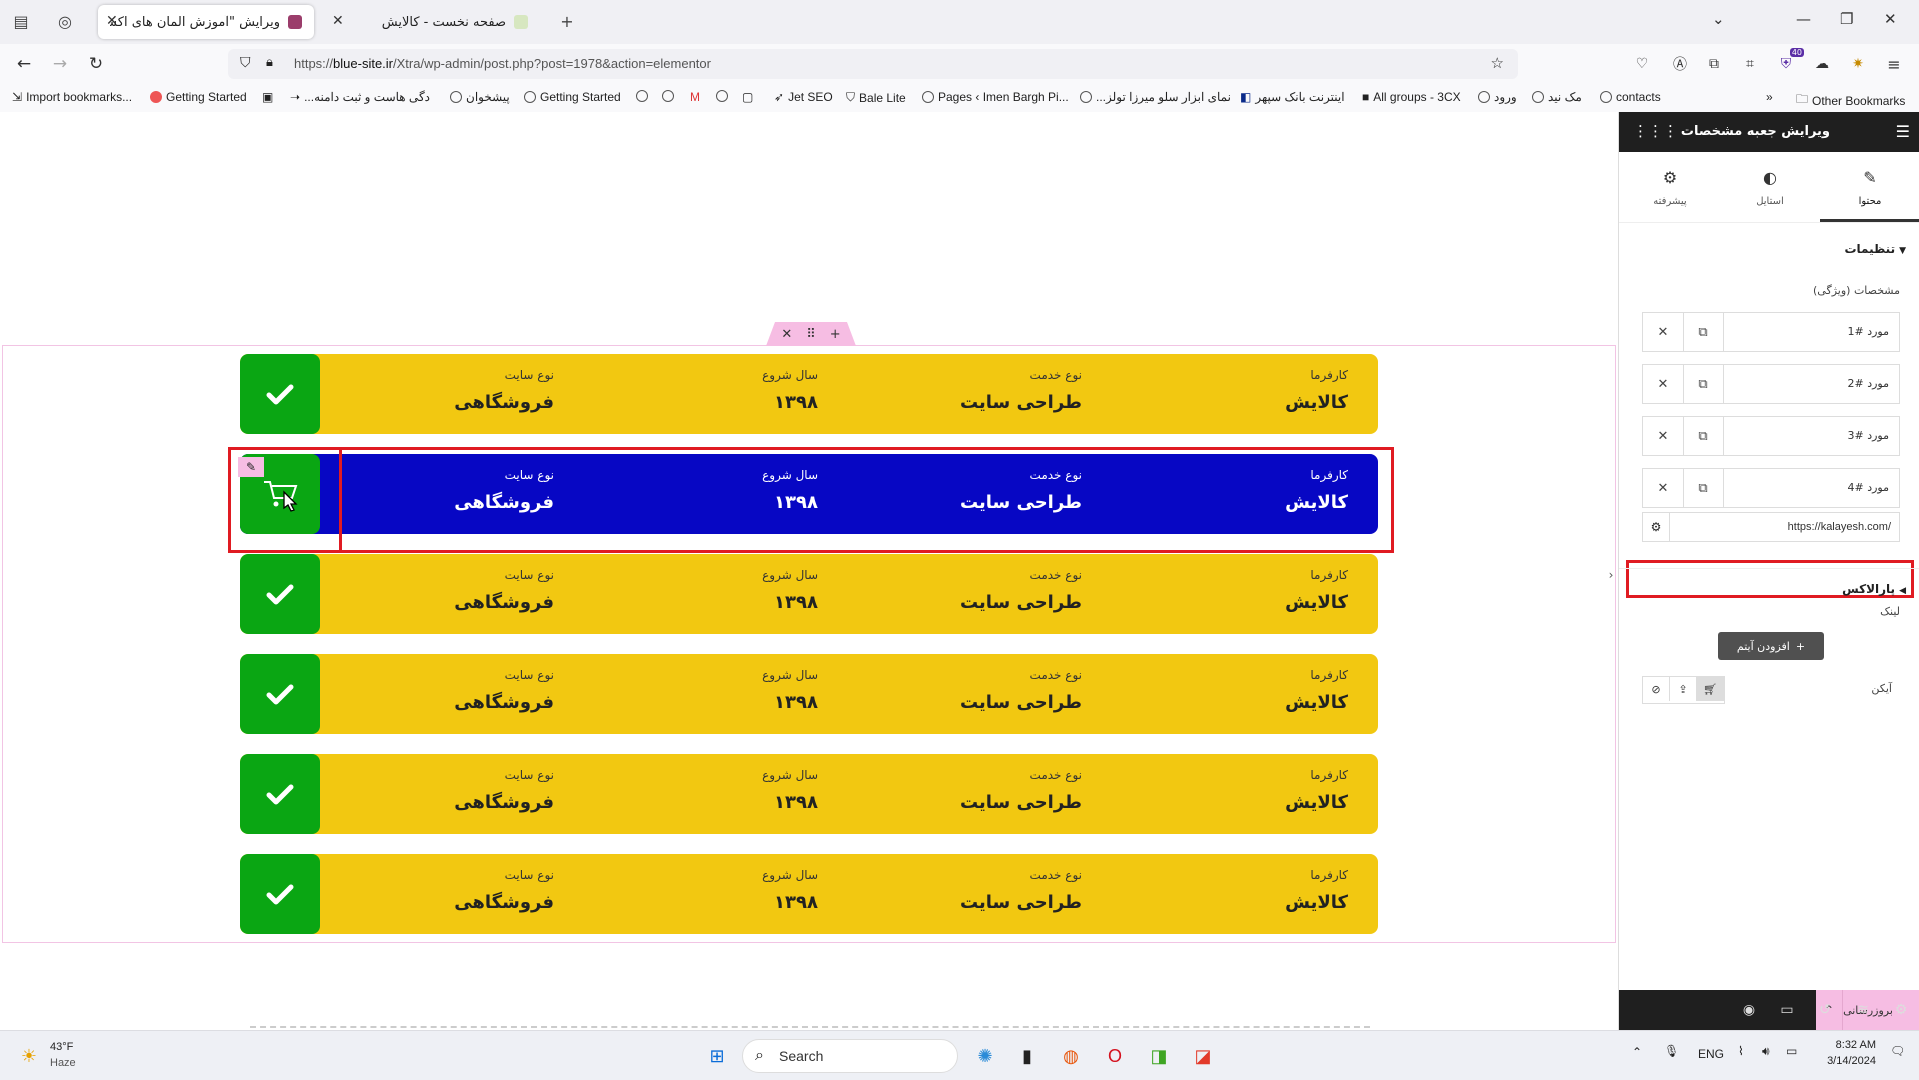  What do you see at coordinates (835, 334) in the screenshot?
I see `add-section-icon: +` at bounding box center [835, 334].